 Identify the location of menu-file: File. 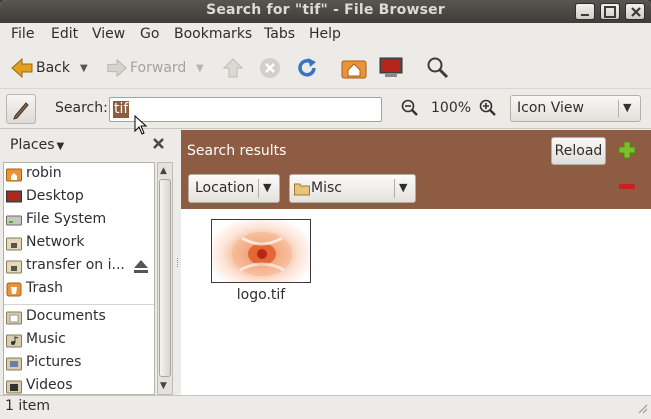
(22, 34).